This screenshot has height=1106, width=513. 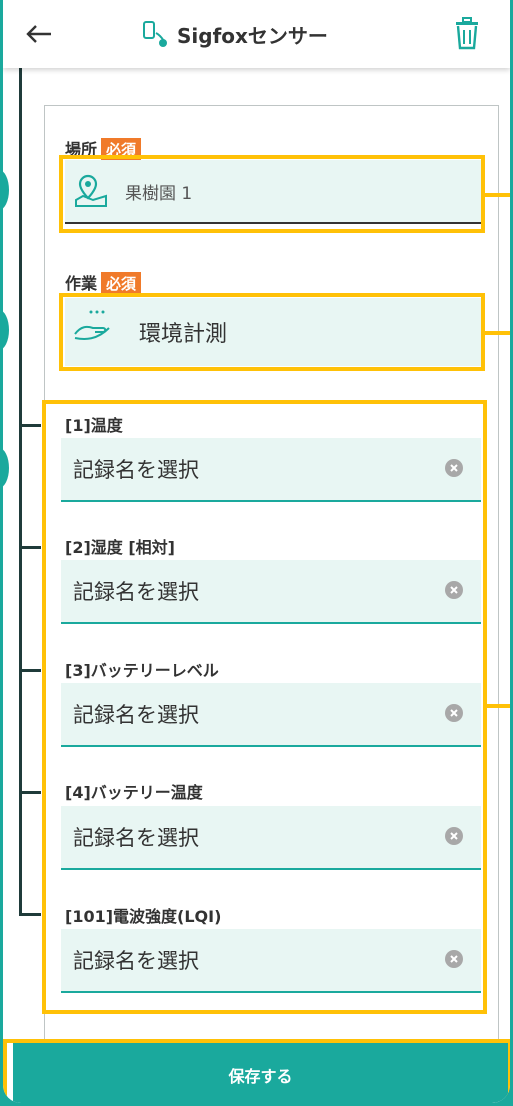 I want to click on page-title-group: Sigfoxセンサー, so click(x=234, y=34).